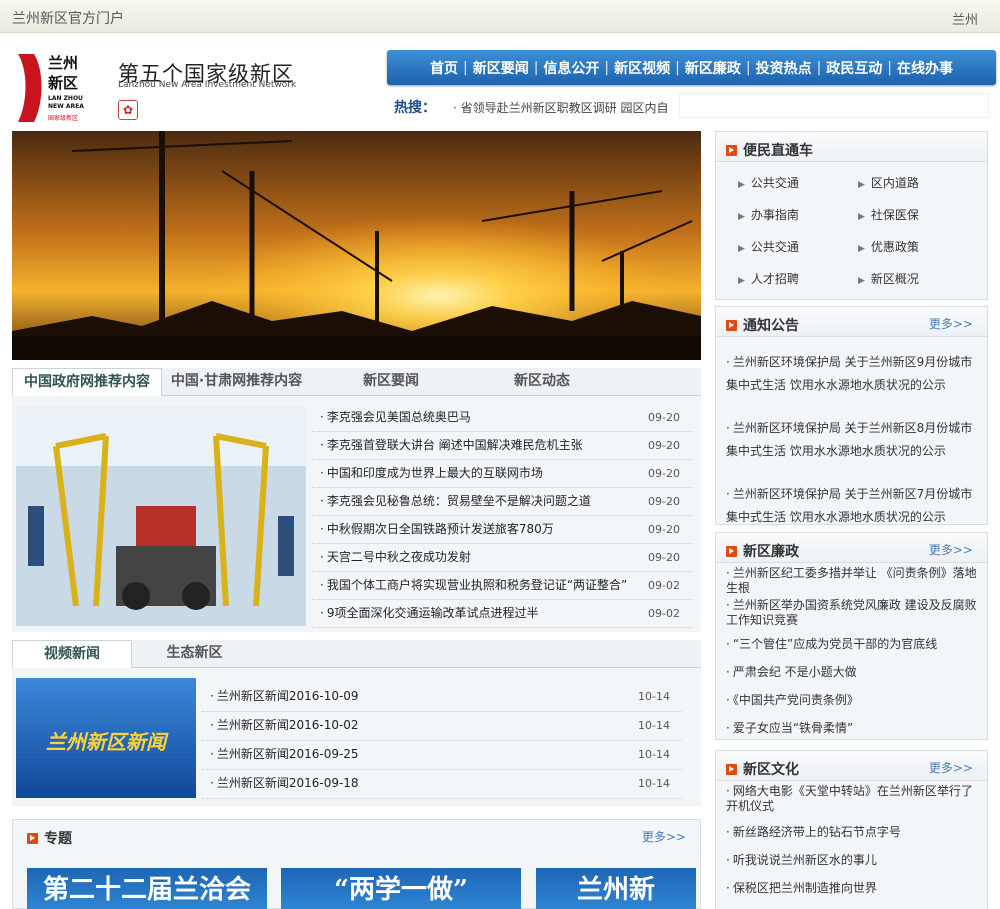  What do you see at coordinates (853, 644) in the screenshot?
I see `list-item: “三个管住”应成为党员干部的为官底线` at bounding box center [853, 644].